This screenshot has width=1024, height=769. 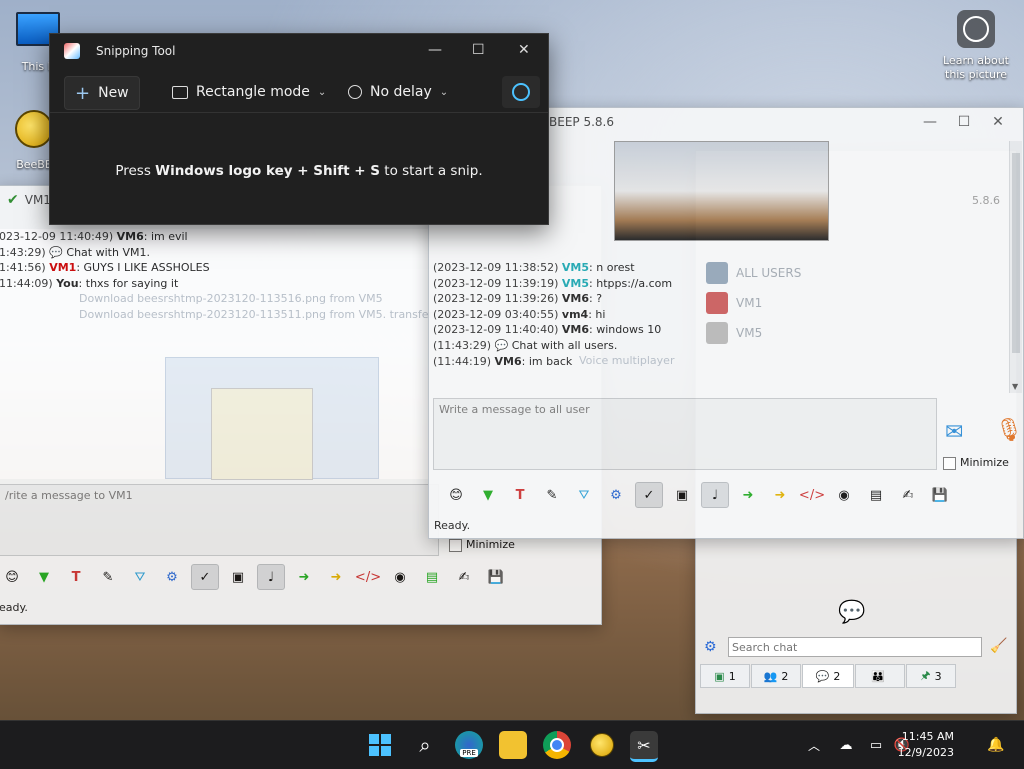 I want to click on message-timestamp: (2023-12-09 03:40:55), so click(x=496, y=314).